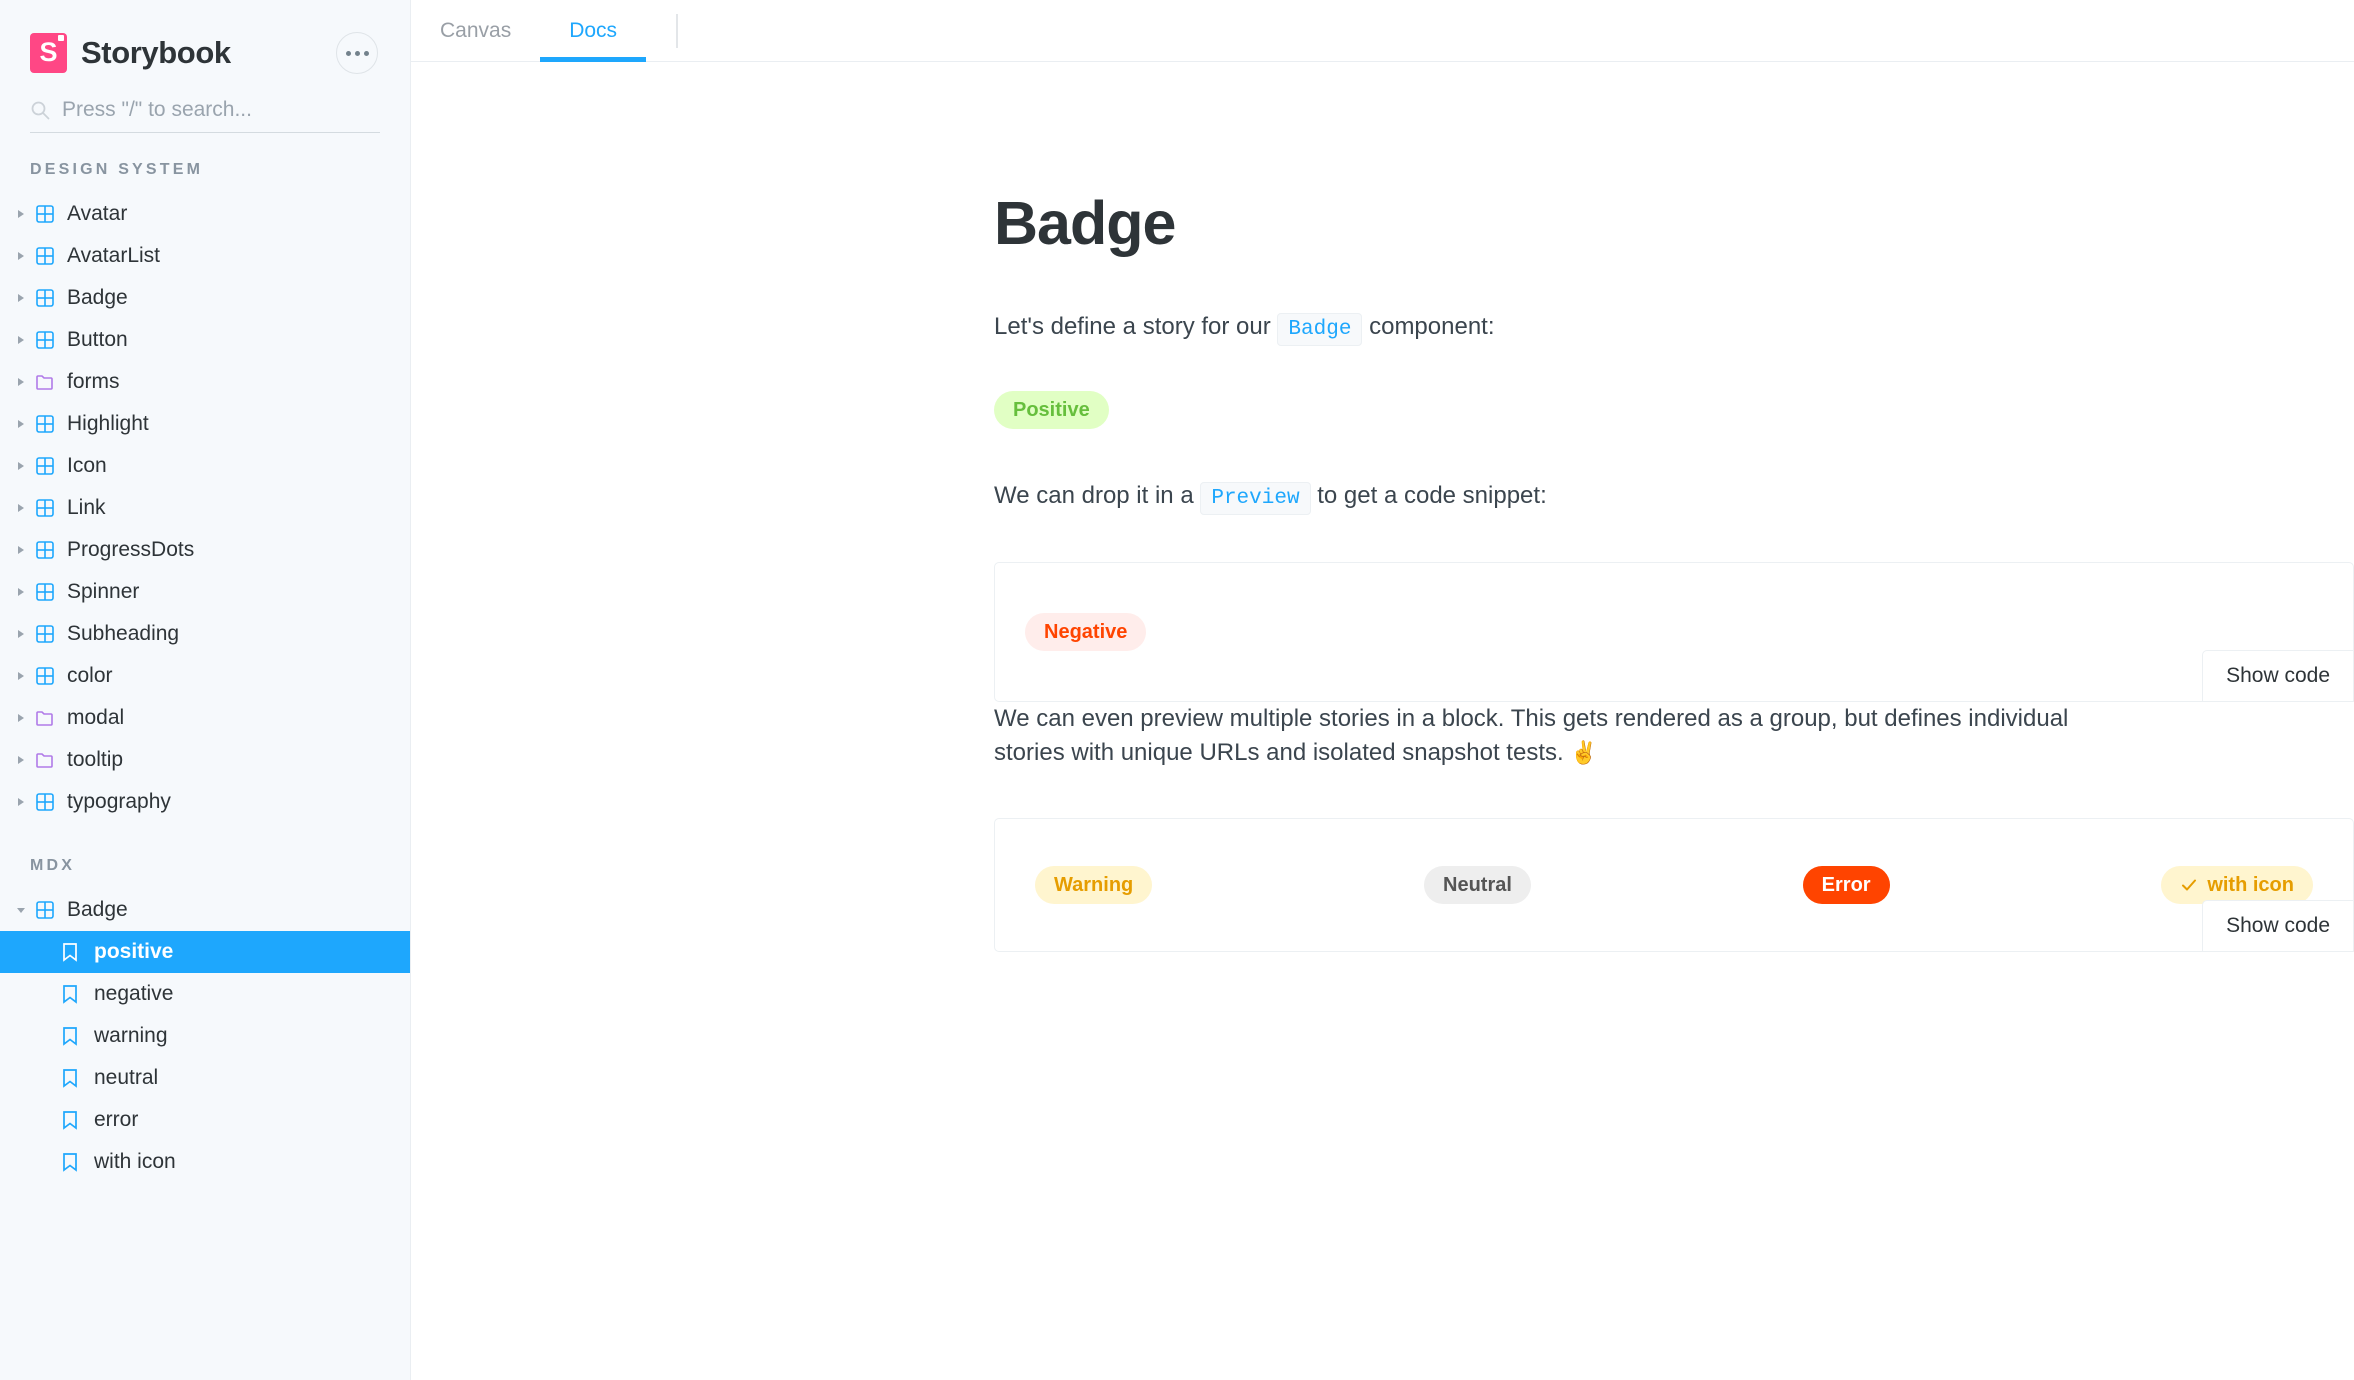 This screenshot has height=1380, width=2354. Describe the element at coordinates (475, 30) in the screenshot. I see `tab-canvas: Canvas` at that location.